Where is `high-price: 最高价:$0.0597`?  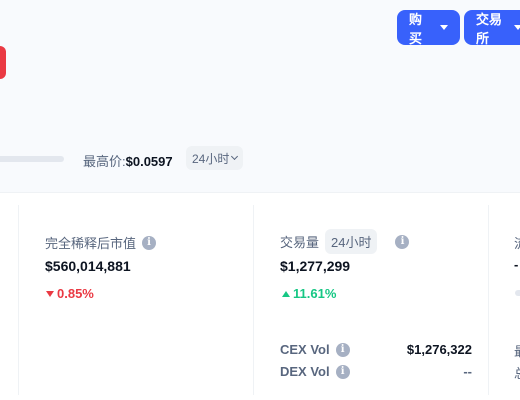 high-price: 最高价:$0.0597 is located at coordinates (128, 160).